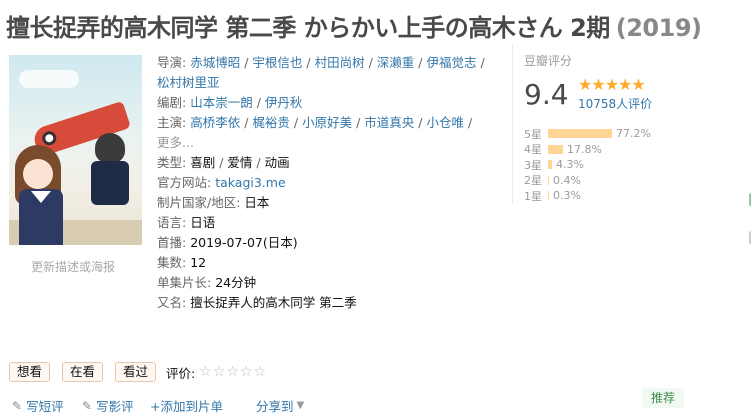 This screenshot has width=752, height=419. I want to click on cast-link: 小原好美, so click(327, 122).